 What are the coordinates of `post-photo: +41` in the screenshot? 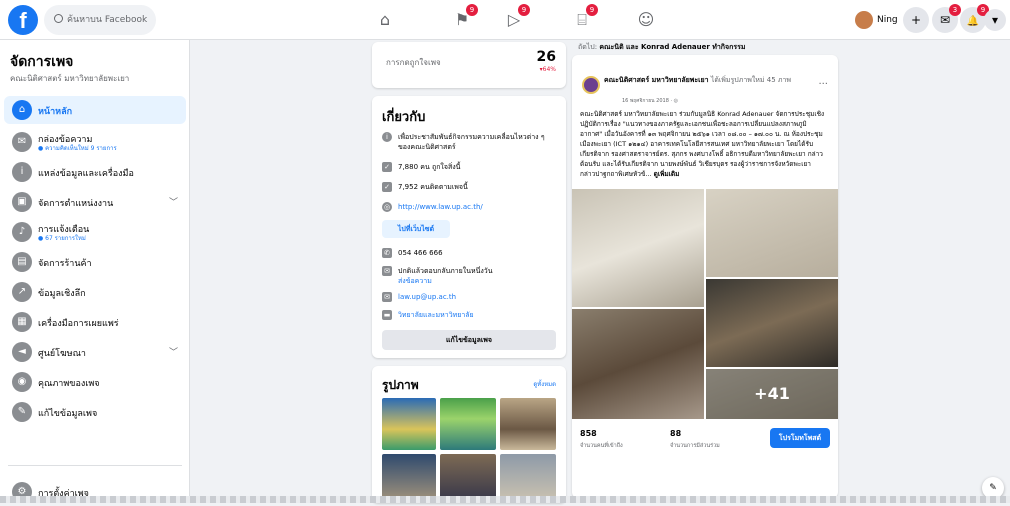 It's located at (772, 394).